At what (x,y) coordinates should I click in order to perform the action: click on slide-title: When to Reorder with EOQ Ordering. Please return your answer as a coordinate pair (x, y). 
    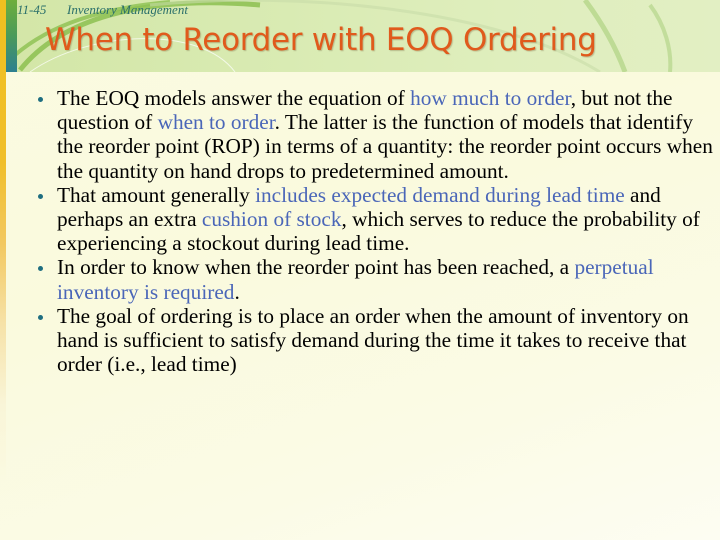
    Looking at the image, I should click on (321, 40).